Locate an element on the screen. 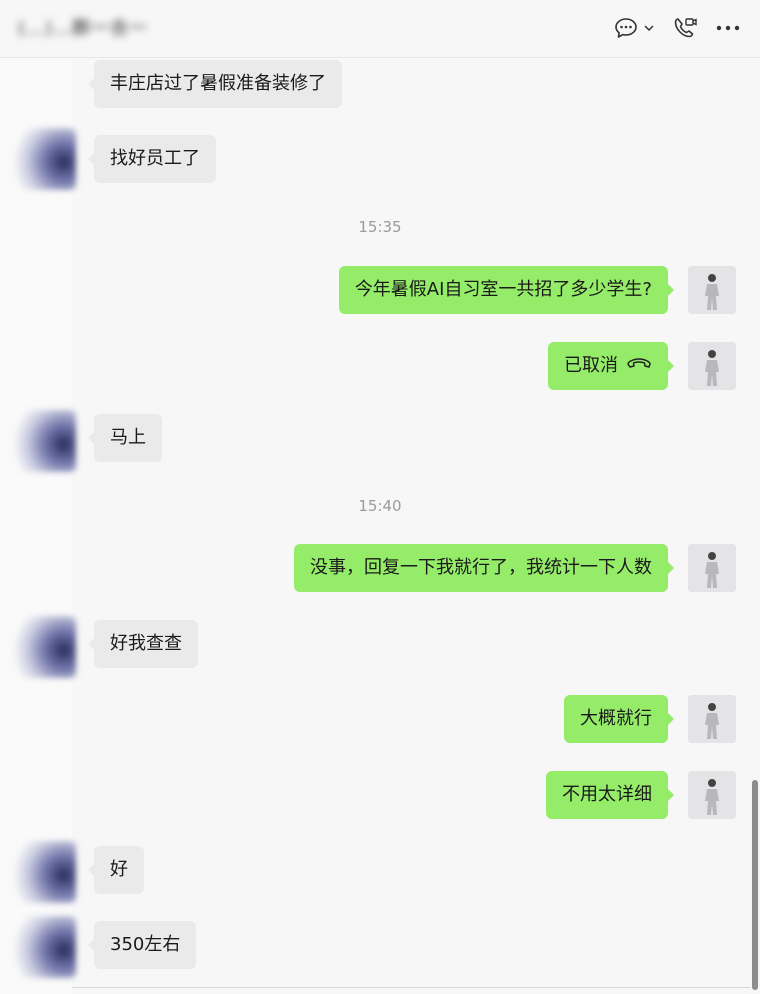  message-bubble-incoming: 好 is located at coordinates (116, 870).